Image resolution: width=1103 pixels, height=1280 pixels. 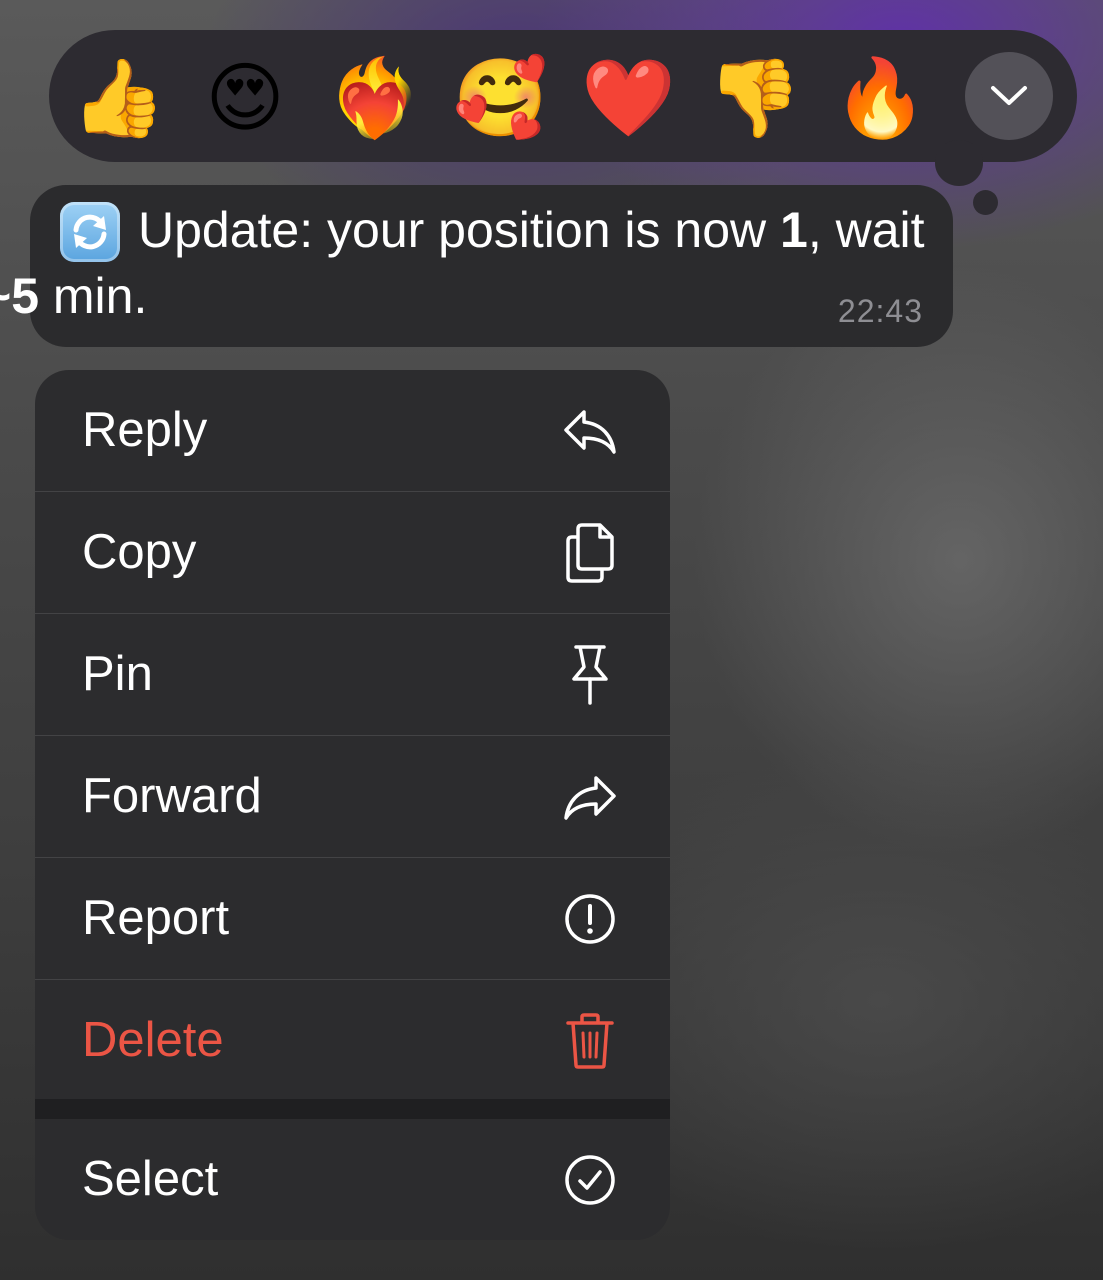 What do you see at coordinates (590, 675) in the screenshot?
I see `pin-icon` at bounding box center [590, 675].